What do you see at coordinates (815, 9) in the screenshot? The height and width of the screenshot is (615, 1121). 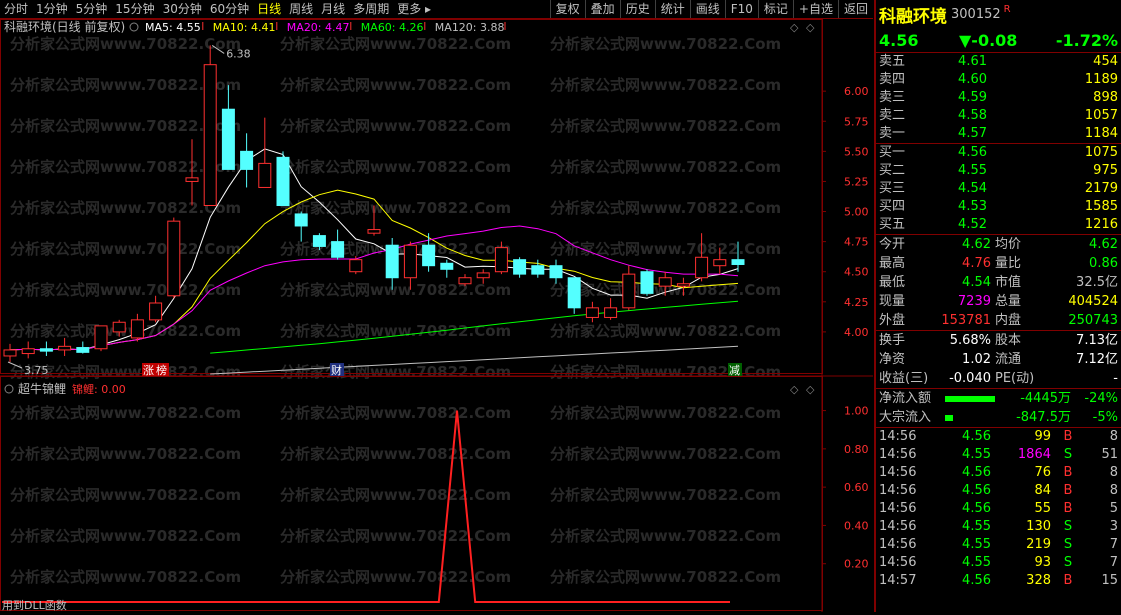 I see `toolbar-button-7: +自选` at bounding box center [815, 9].